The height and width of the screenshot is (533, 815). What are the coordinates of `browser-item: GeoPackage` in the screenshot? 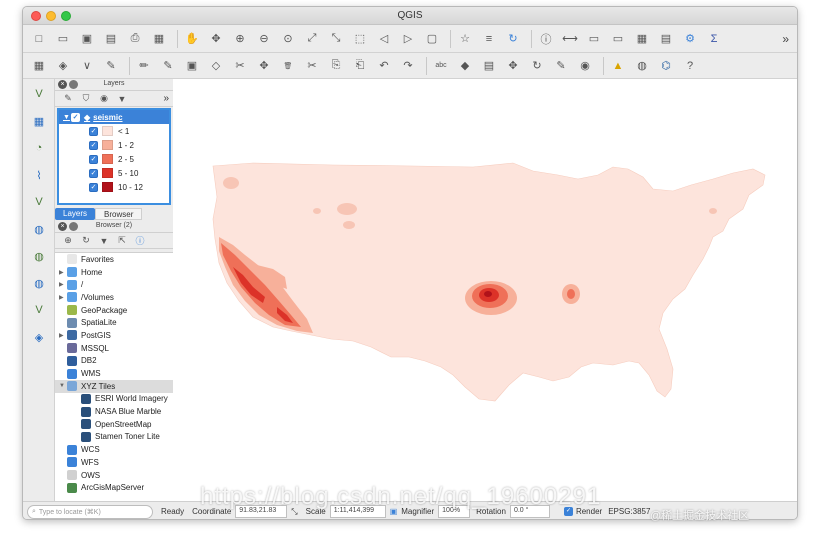 It's located at (114, 310).